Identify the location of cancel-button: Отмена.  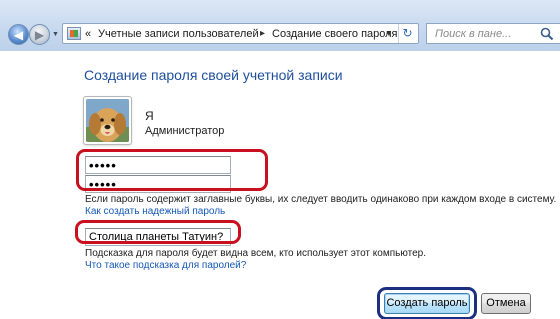
(506, 303).